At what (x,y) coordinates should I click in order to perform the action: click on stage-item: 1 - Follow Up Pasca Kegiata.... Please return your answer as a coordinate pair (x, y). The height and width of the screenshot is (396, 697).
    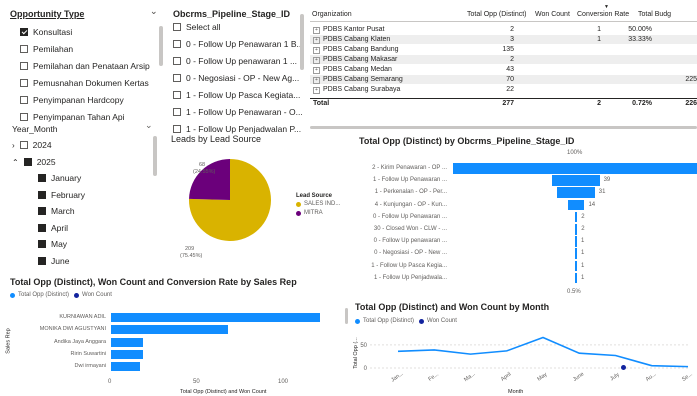
    Looking at the image, I should click on (236, 95).